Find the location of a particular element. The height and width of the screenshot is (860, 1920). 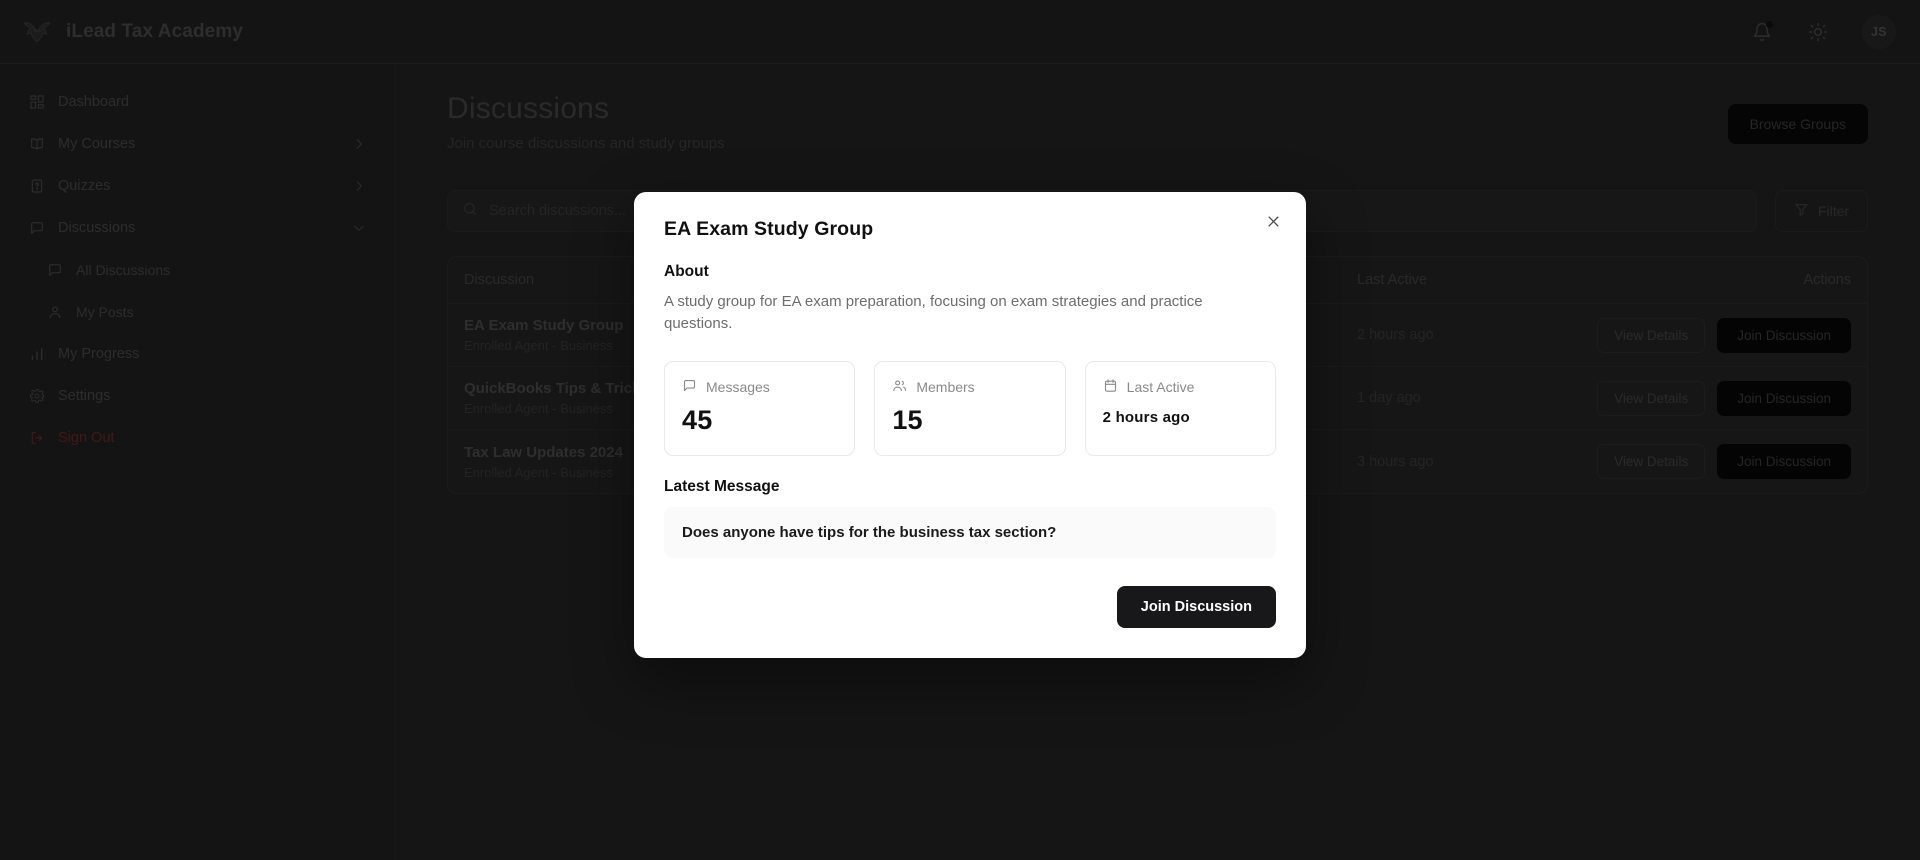

modal-title: EA Exam Study Group is located at coordinates (769, 229).